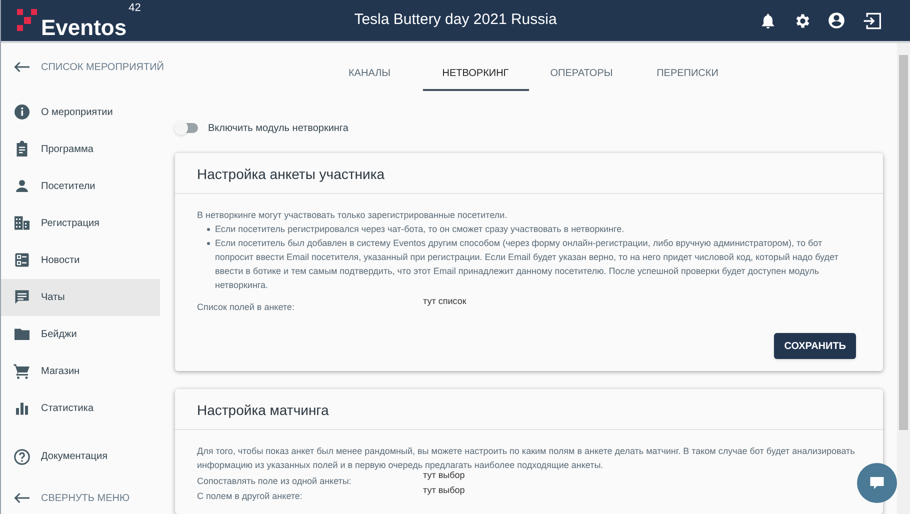  What do you see at coordinates (22, 371) in the screenshot?
I see `cart-icon` at bounding box center [22, 371].